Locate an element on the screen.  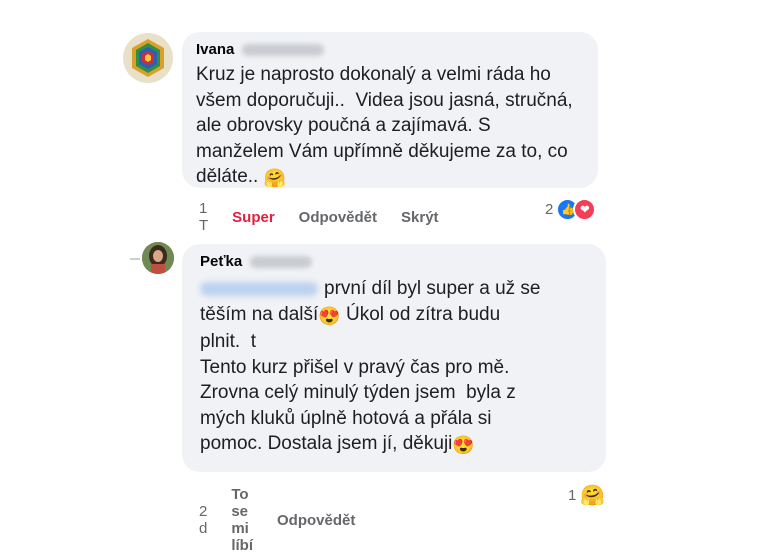
profile-photo-icon is located at coordinates (158, 258).